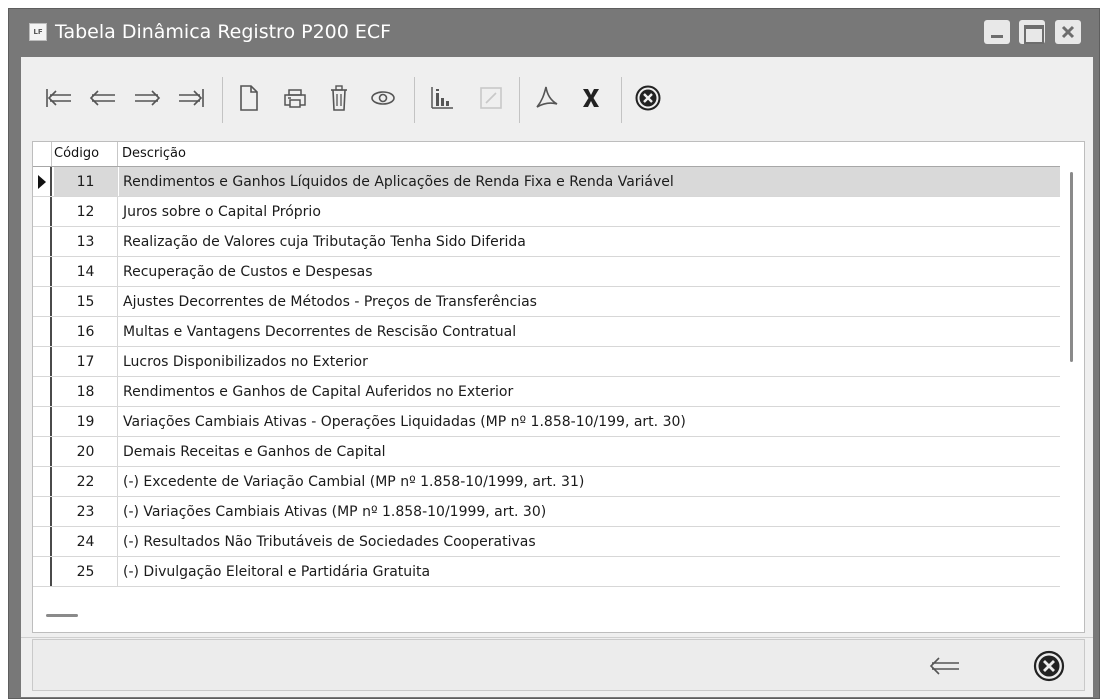  I want to click on close-form-button, so click(648, 98).